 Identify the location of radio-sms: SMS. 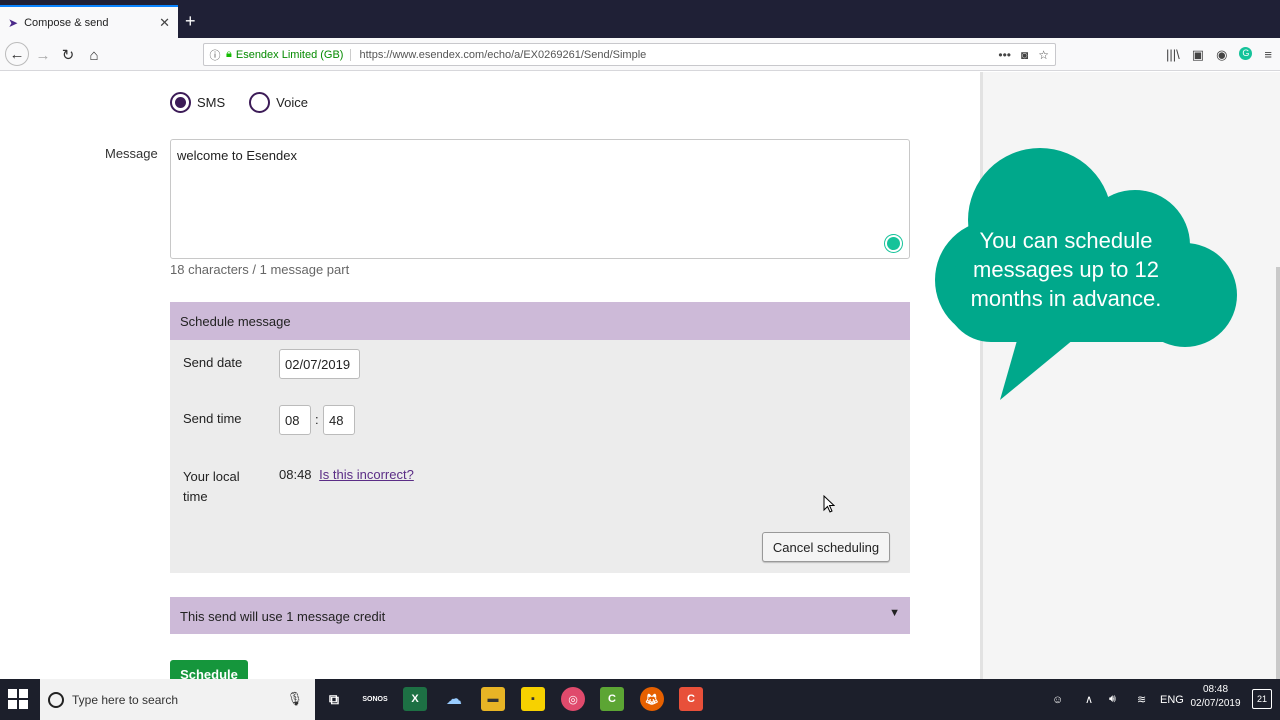
(197, 102).